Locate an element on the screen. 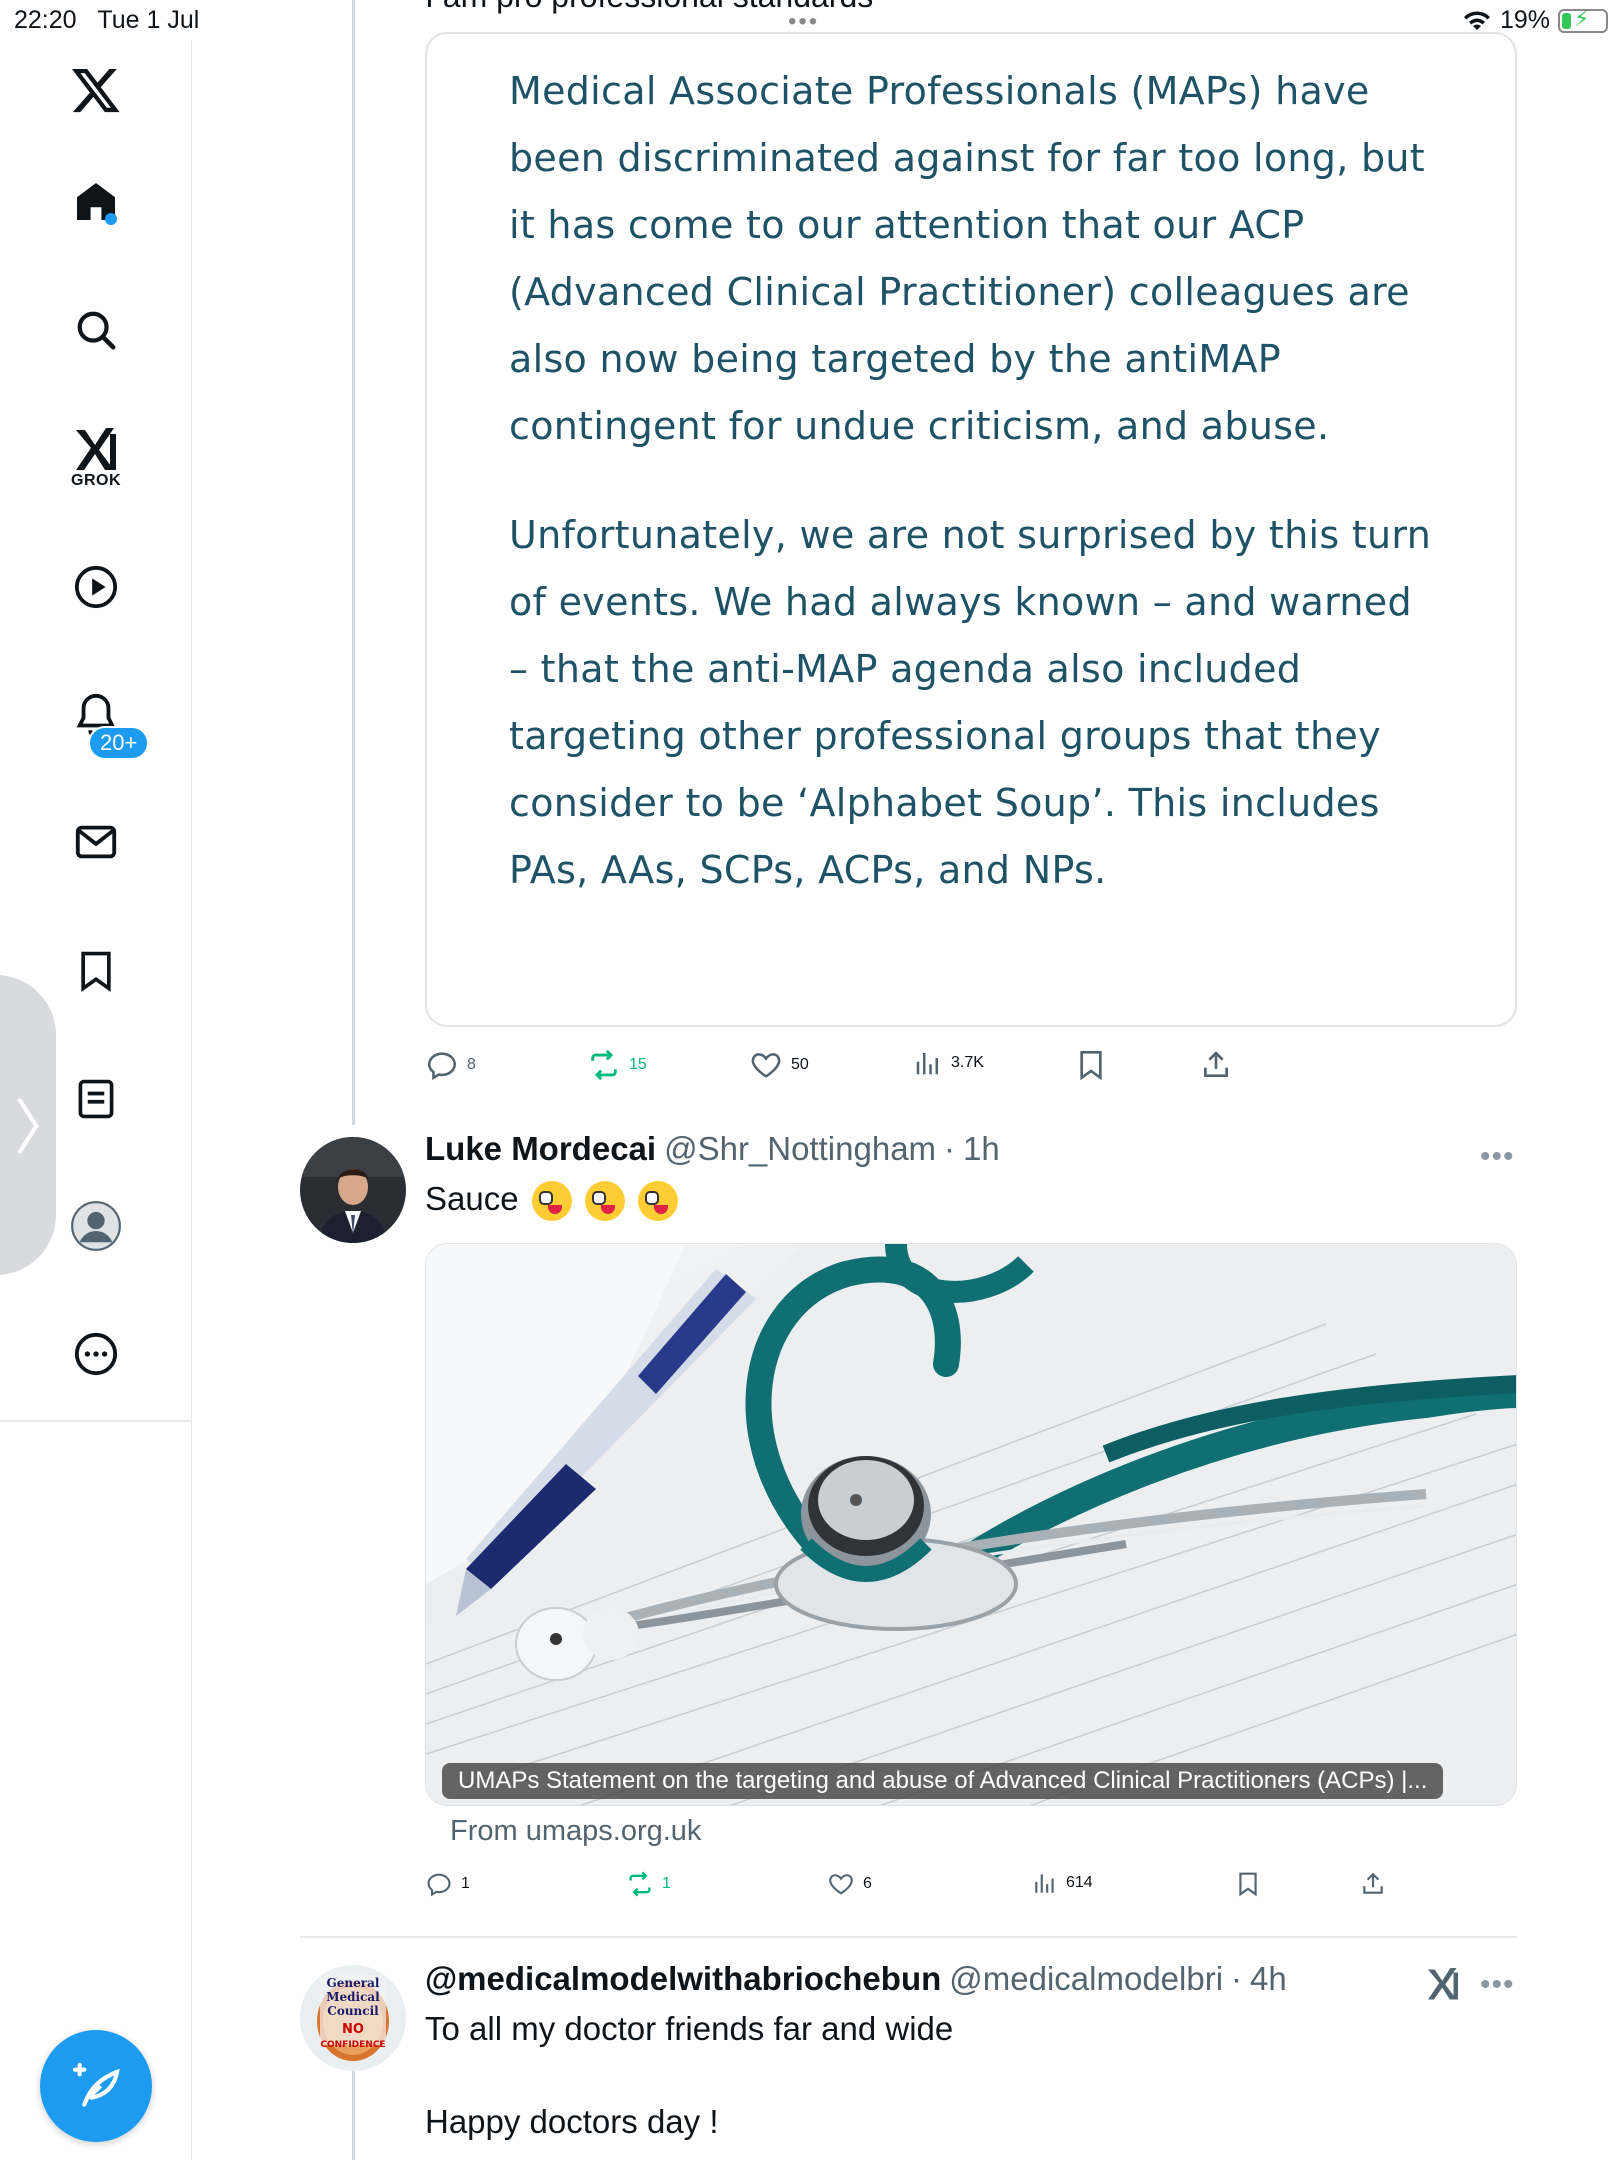 The width and height of the screenshot is (1620, 2160). author-handle: @Shr_Nottingham is located at coordinates (800, 1149).